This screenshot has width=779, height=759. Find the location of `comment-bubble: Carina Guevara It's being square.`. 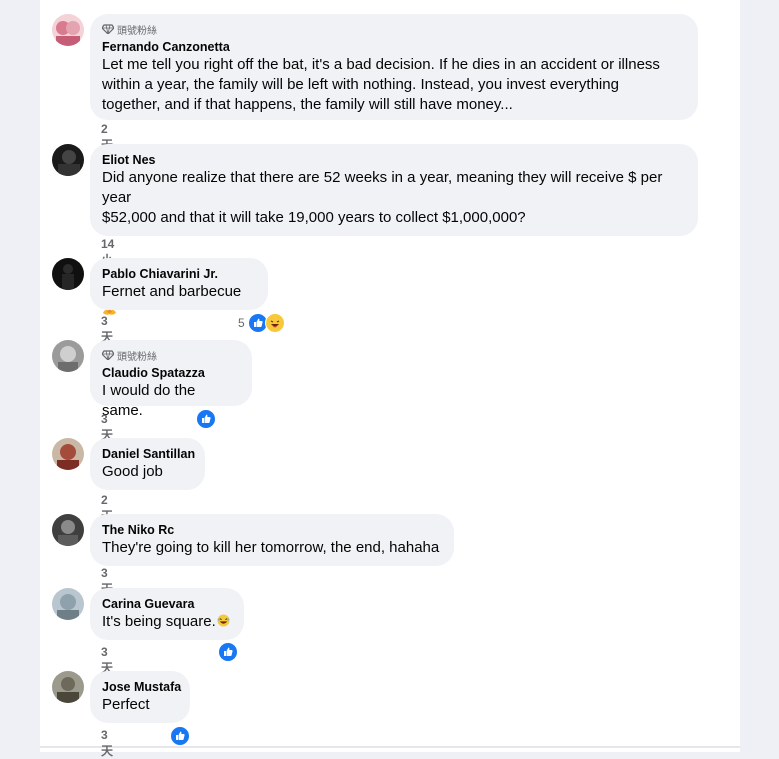

comment-bubble: Carina Guevara It's being square. is located at coordinates (167, 614).